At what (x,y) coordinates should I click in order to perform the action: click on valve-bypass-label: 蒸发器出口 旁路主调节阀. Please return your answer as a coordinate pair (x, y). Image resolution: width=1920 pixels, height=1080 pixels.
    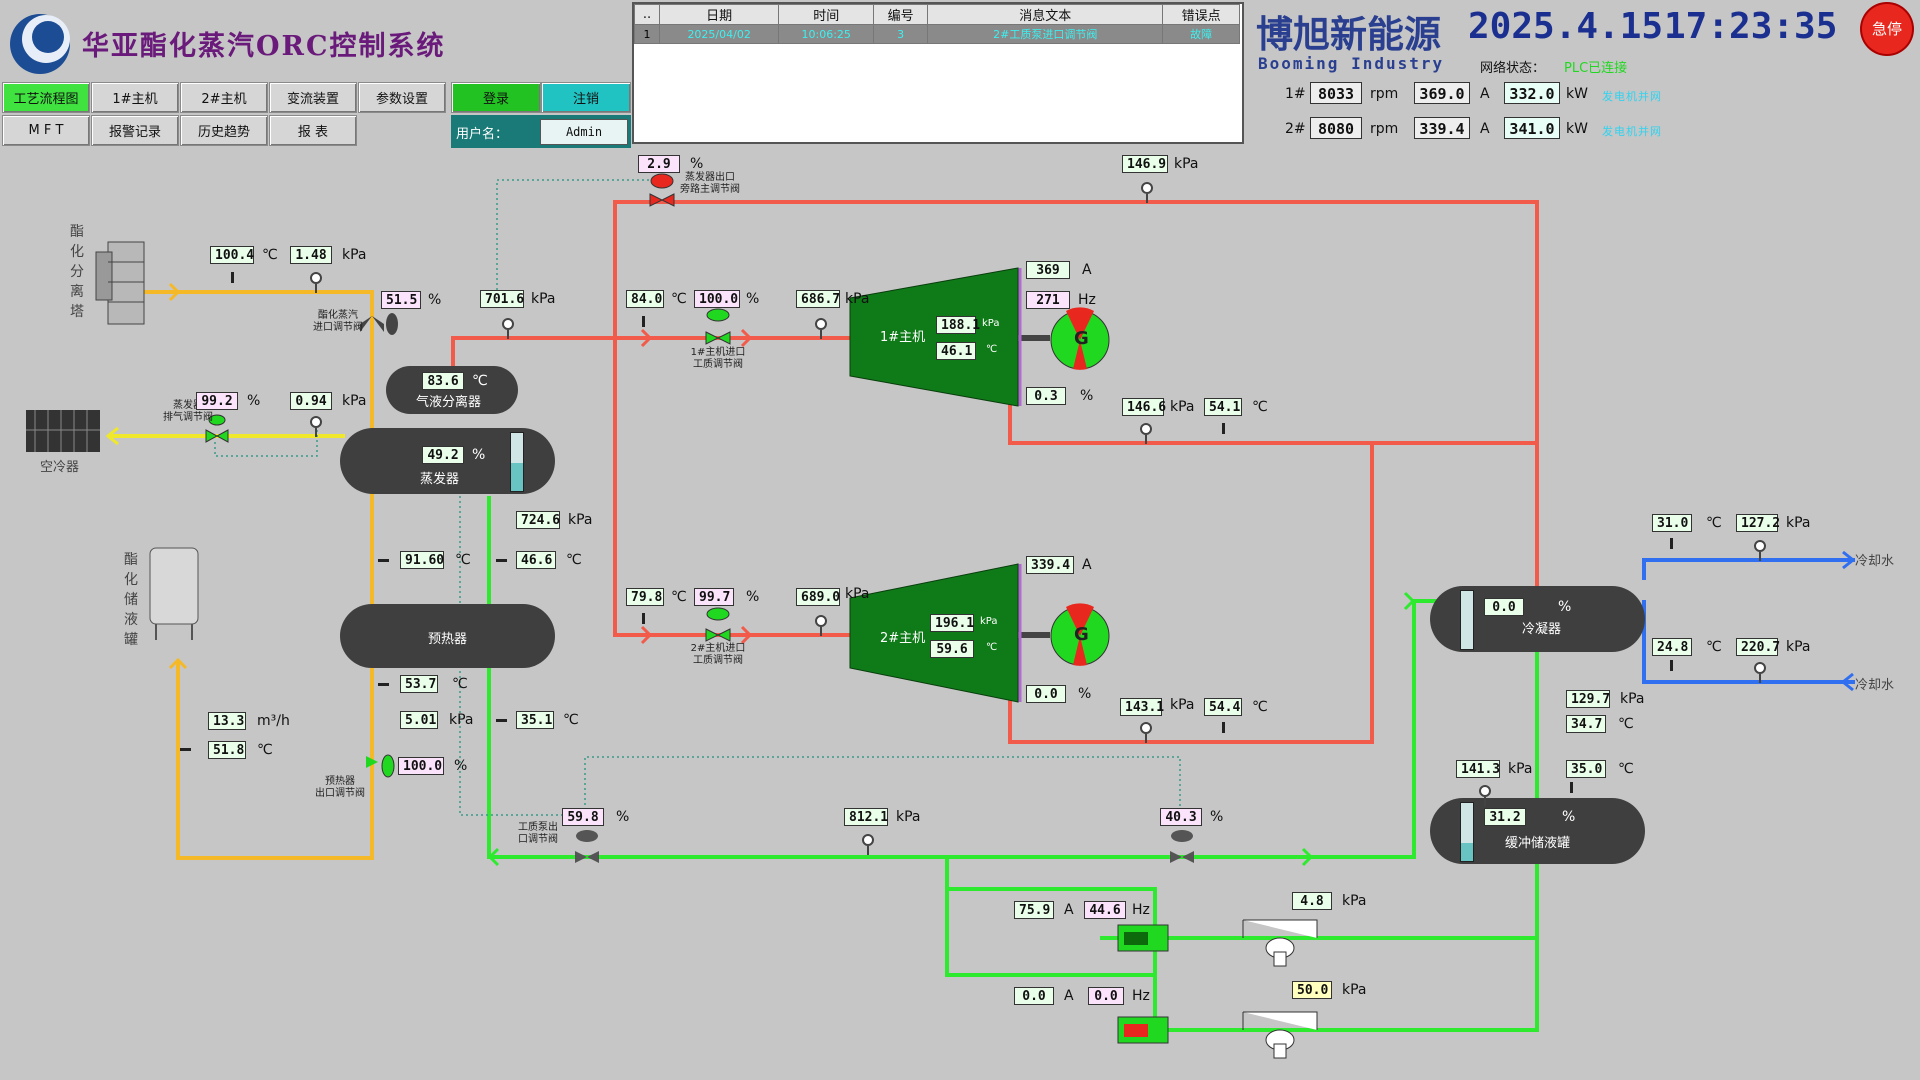
    Looking at the image, I should click on (710, 183).